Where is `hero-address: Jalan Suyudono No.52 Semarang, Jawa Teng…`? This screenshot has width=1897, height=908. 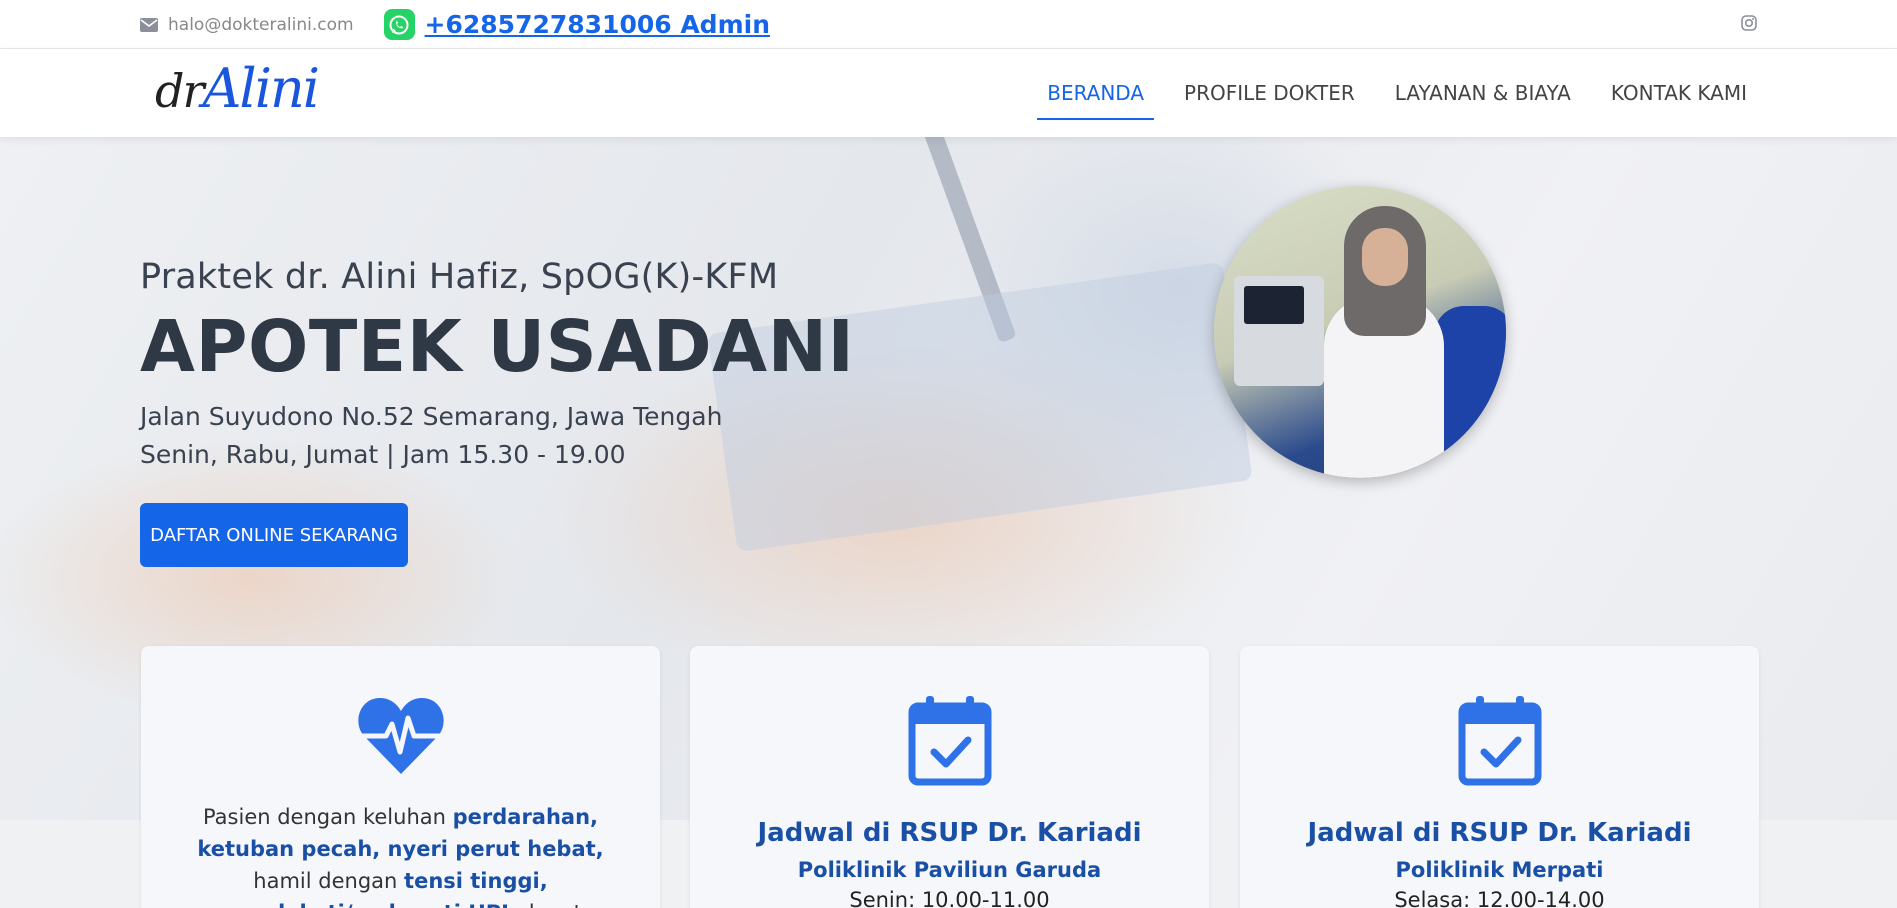
hero-address: Jalan Suyudono No.52 Semarang, Jawa Teng… is located at coordinates (431, 416).